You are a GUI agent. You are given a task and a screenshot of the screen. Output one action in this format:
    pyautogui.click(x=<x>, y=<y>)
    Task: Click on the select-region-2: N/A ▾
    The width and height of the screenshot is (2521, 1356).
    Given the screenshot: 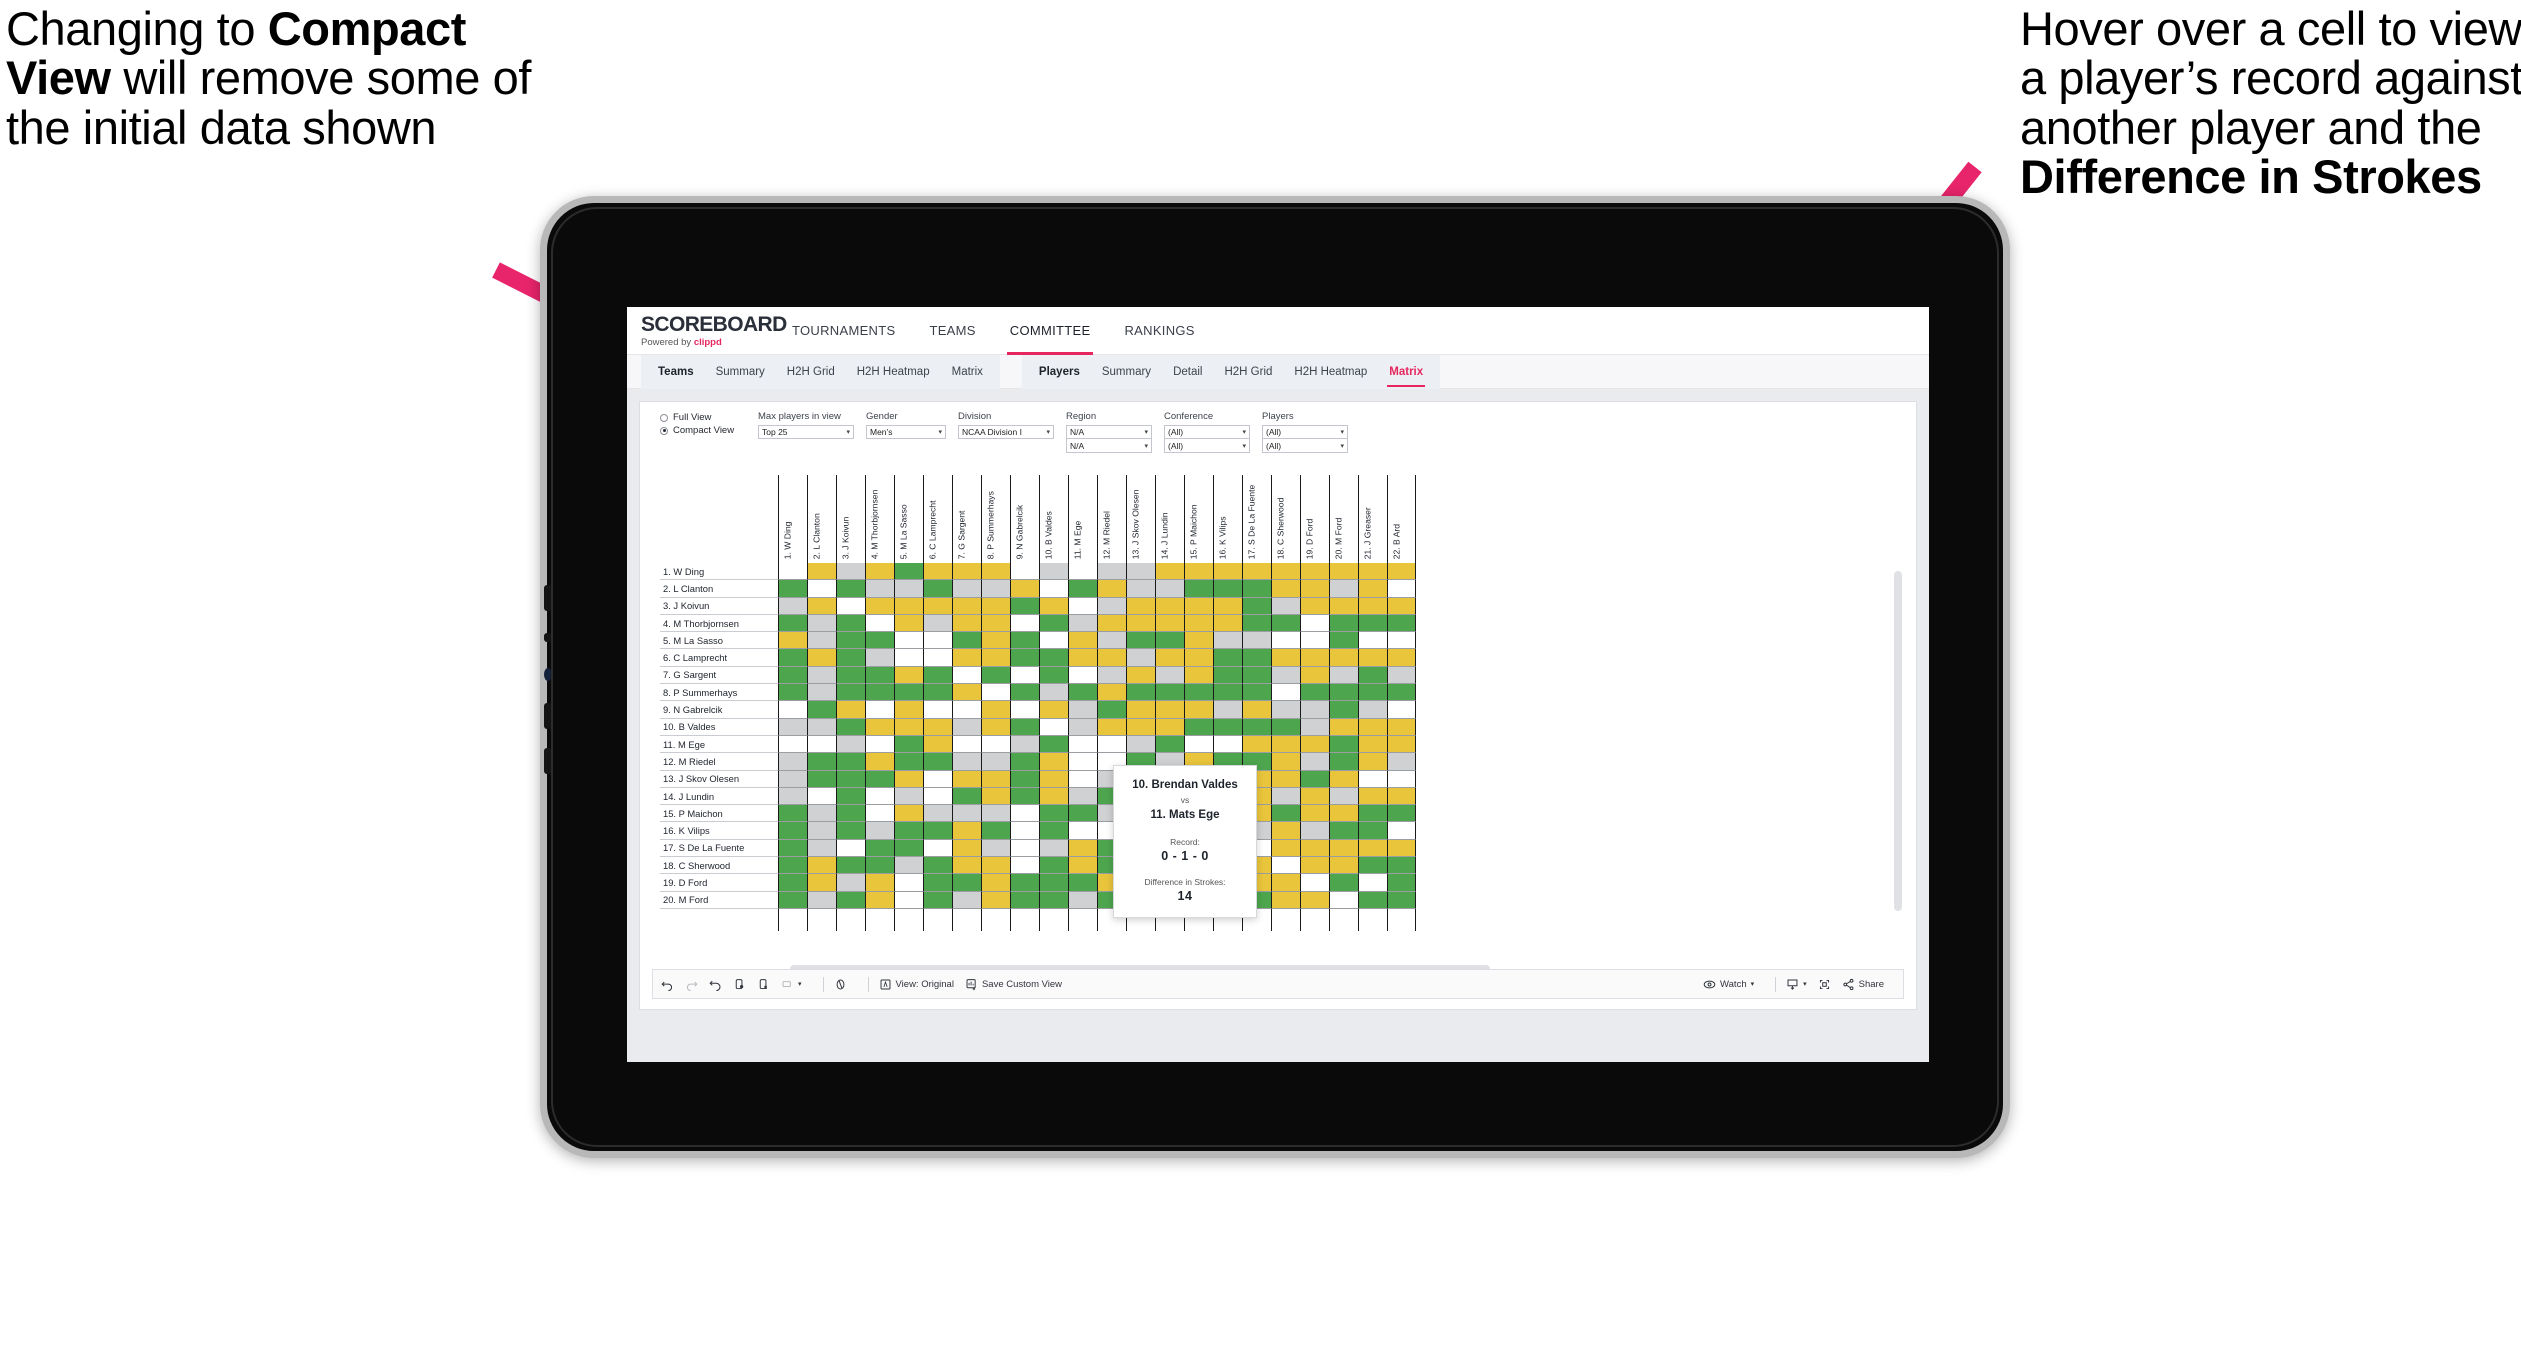 What is the action you would take?
    pyautogui.click(x=1109, y=446)
    